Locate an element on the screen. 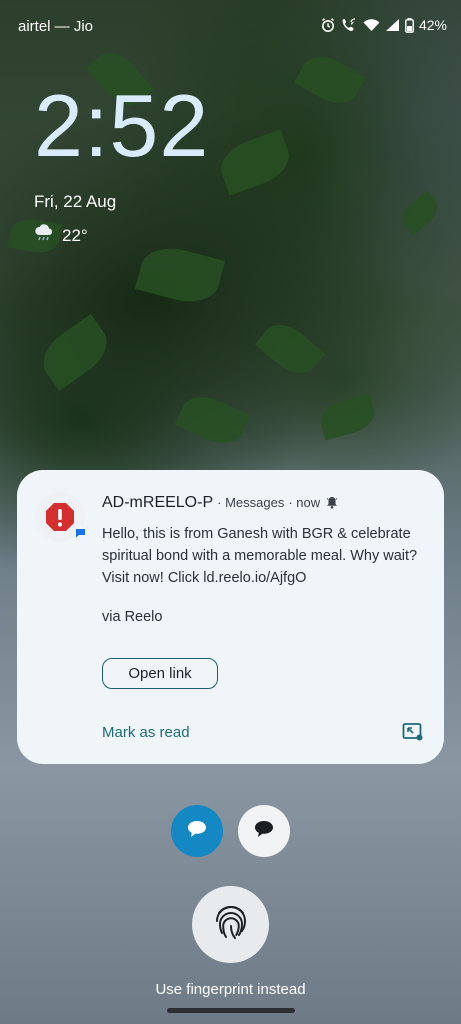  status-bar: airtel — Jio 42% is located at coordinates (230, 27).